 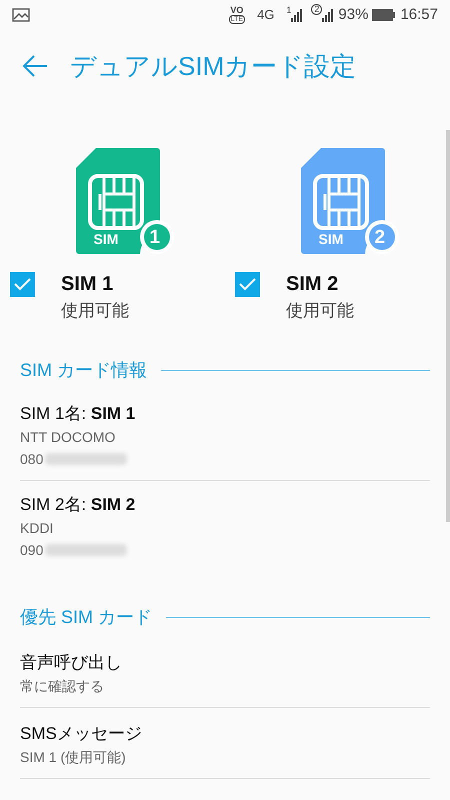 What do you see at coordinates (32, 459) in the screenshot?
I see `item-detail: 080` at bounding box center [32, 459].